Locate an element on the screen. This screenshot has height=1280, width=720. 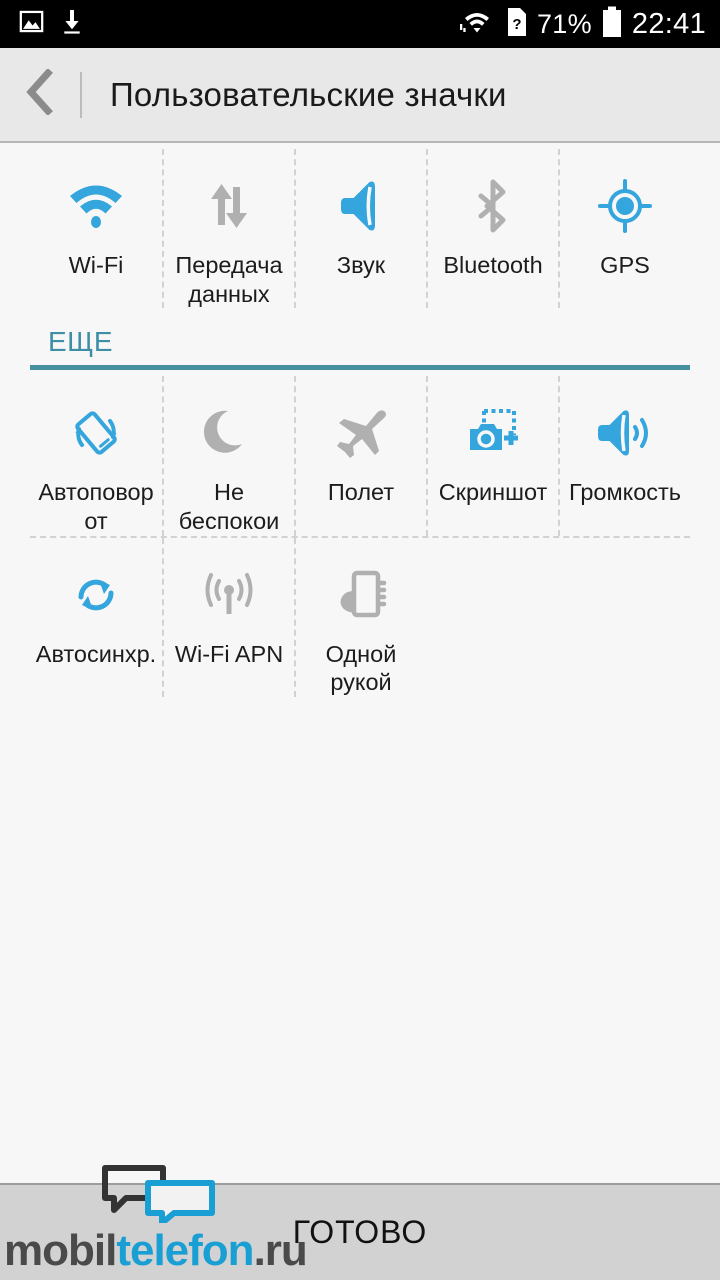
icon-cell-auto-sync: Автосинхр. is located at coordinates (96, 617).